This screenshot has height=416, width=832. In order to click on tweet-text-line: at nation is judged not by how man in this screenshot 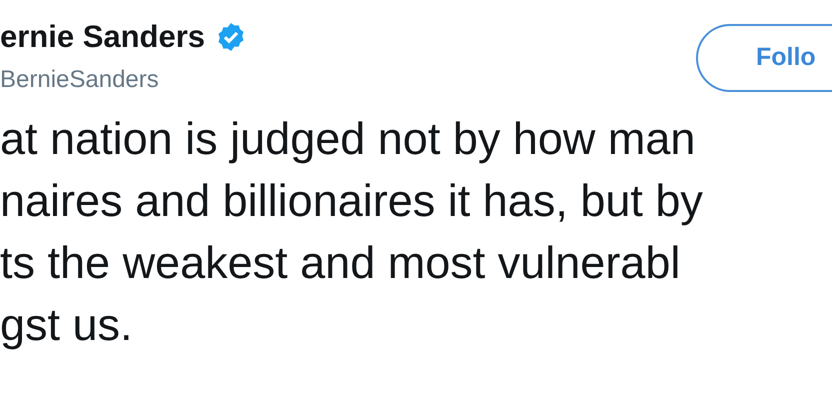, I will do `click(348, 139)`.